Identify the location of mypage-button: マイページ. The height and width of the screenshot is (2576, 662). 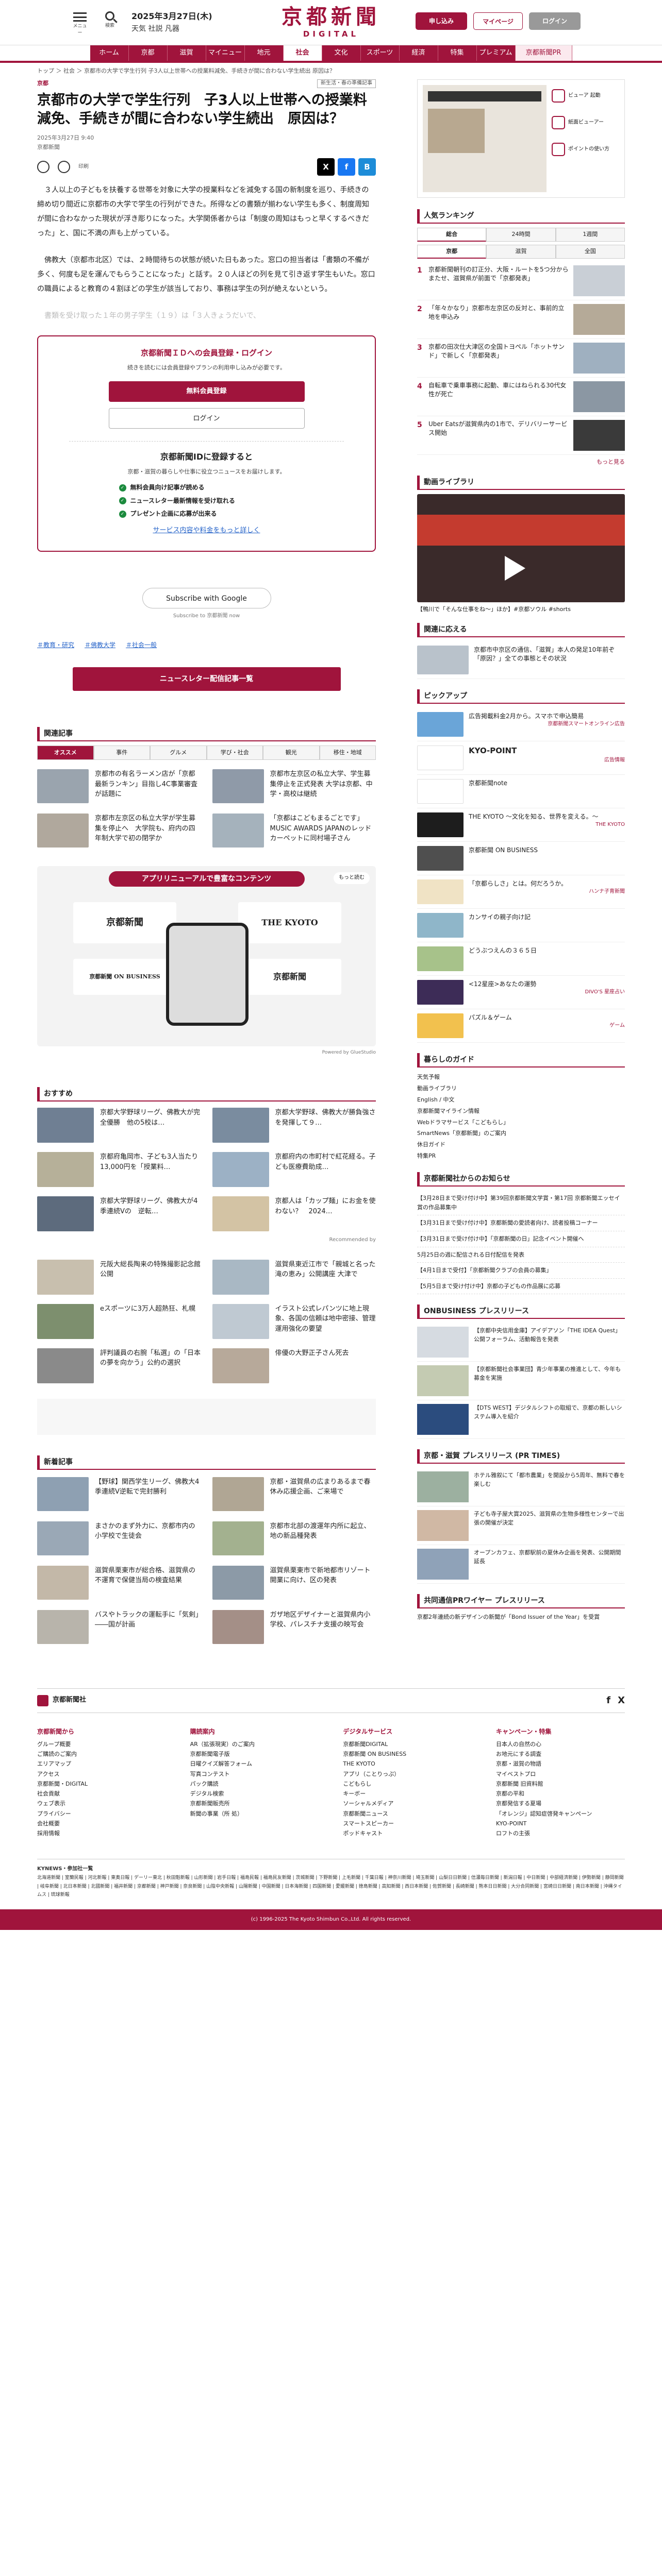
(498, 21).